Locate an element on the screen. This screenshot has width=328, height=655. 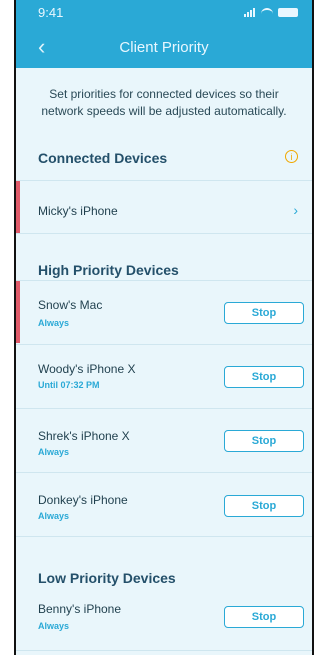
device-name: Donkey's iPhone is located at coordinates (83, 500).